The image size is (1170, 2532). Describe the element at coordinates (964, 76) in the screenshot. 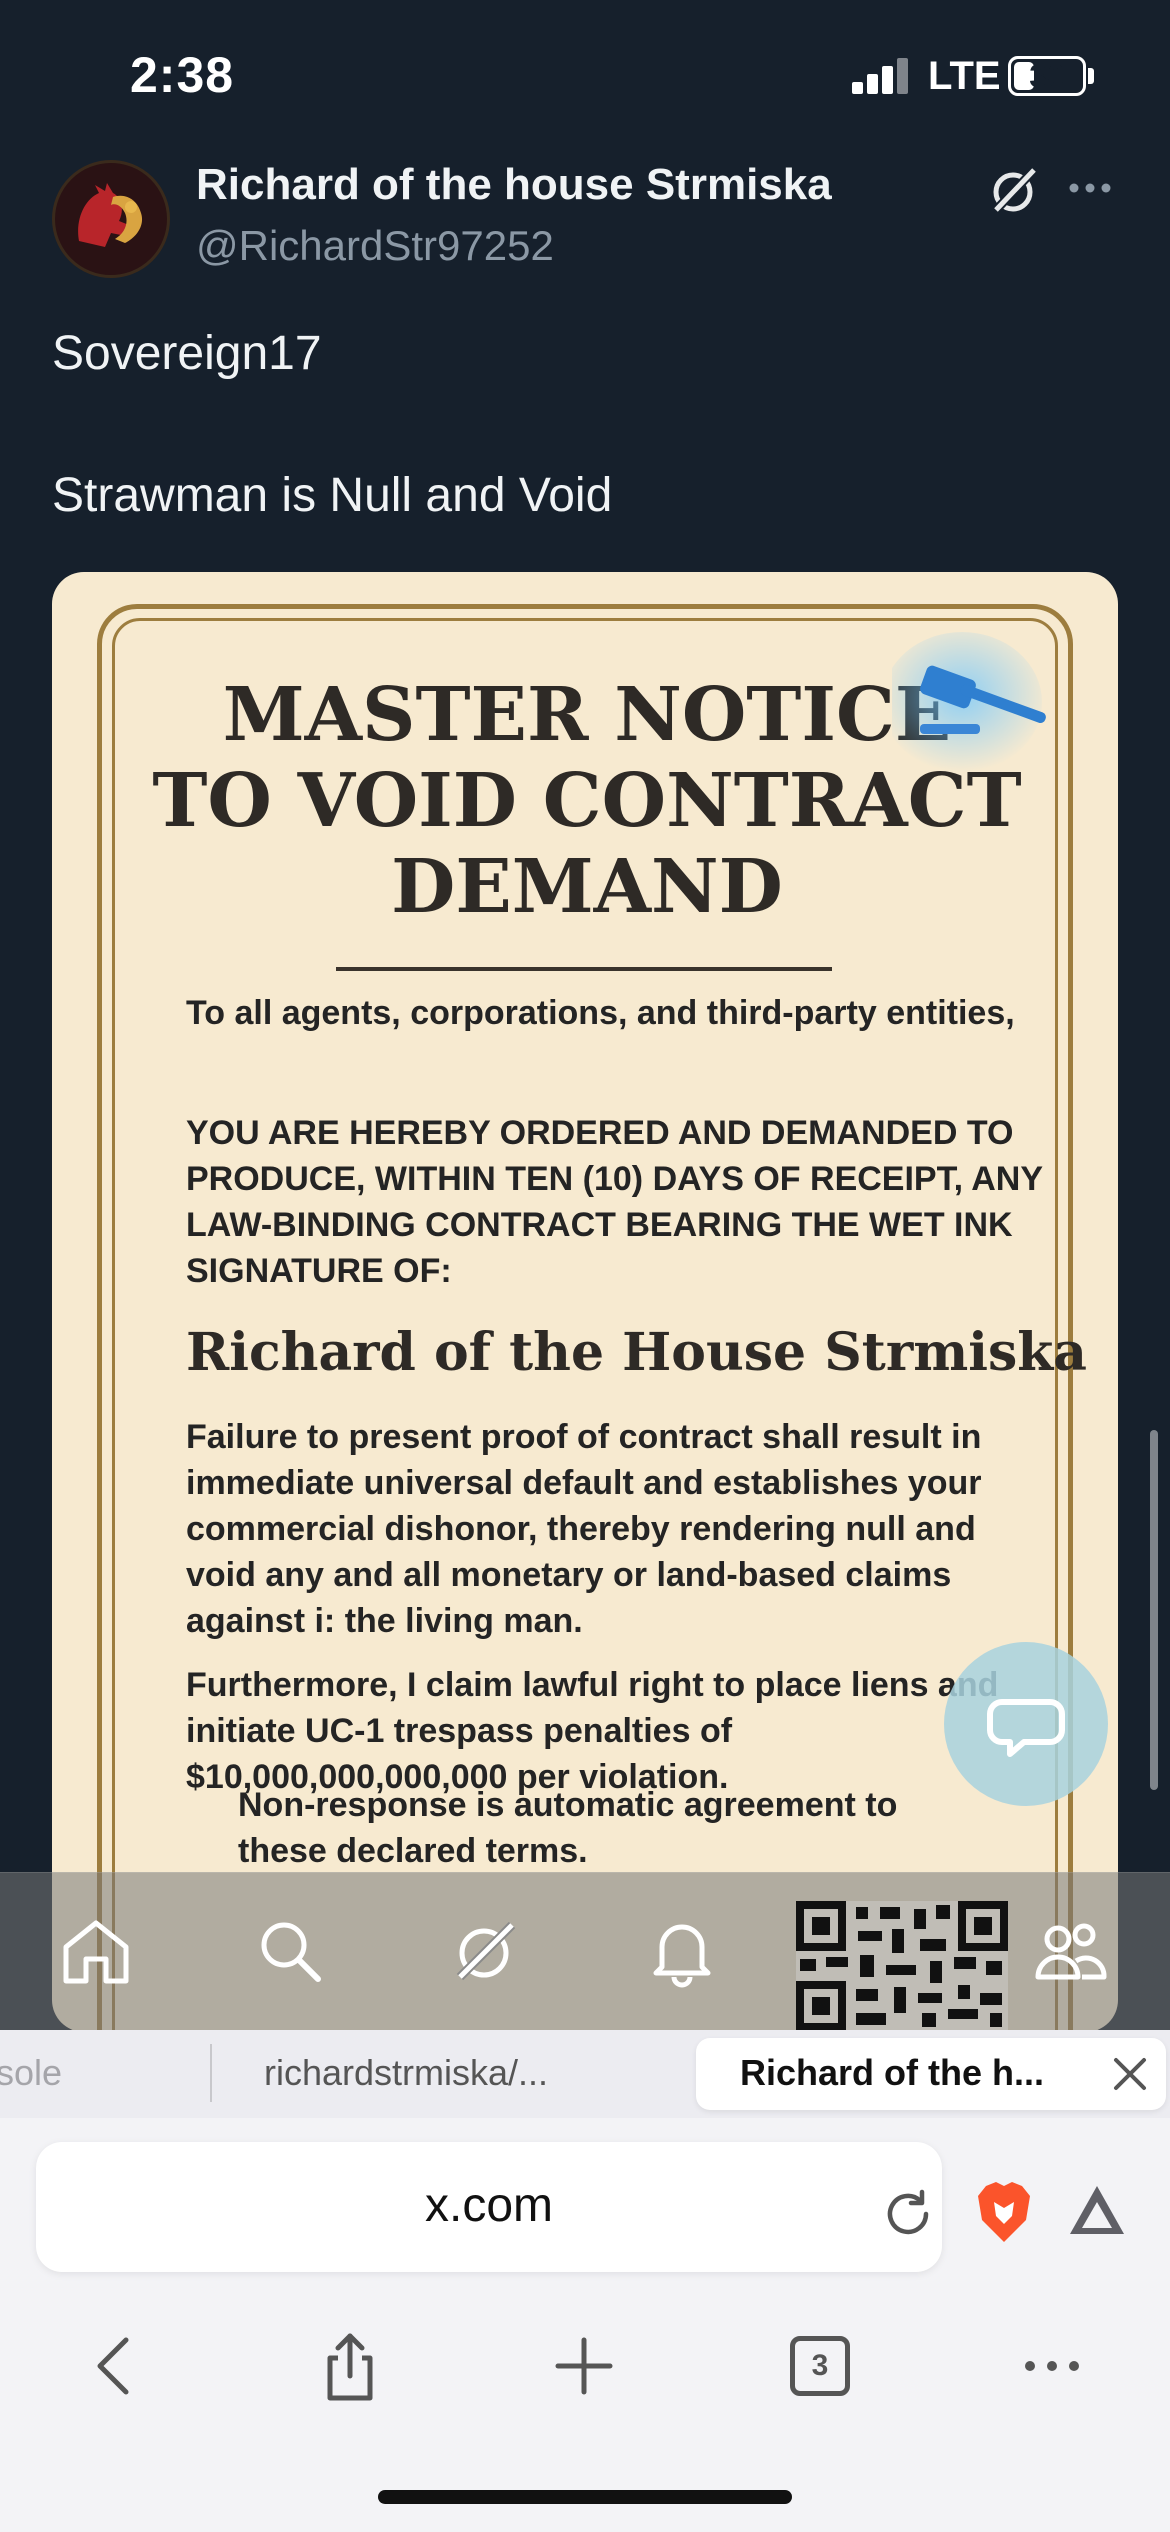

I see `network-label: LTE` at that location.